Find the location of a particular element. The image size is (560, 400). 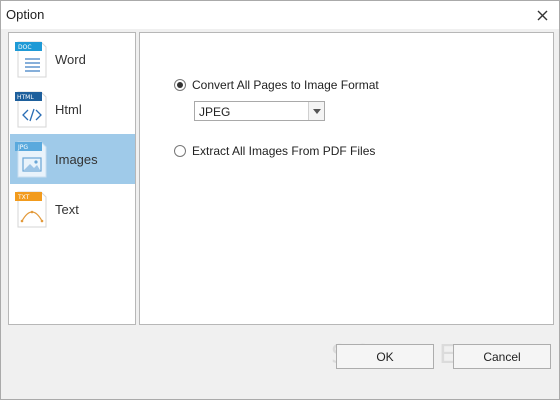

close-icon is located at coordinates (542, 15).